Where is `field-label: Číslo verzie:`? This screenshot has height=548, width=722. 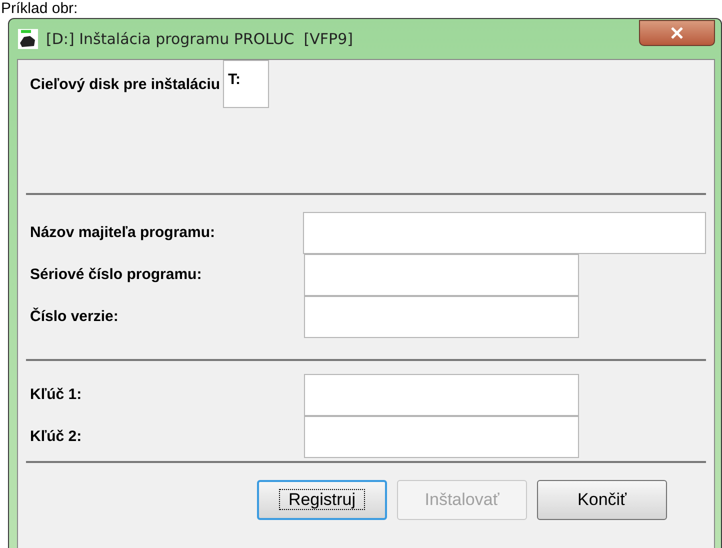 field-label: Číslo verzie: is located at coordinates (75, 316).